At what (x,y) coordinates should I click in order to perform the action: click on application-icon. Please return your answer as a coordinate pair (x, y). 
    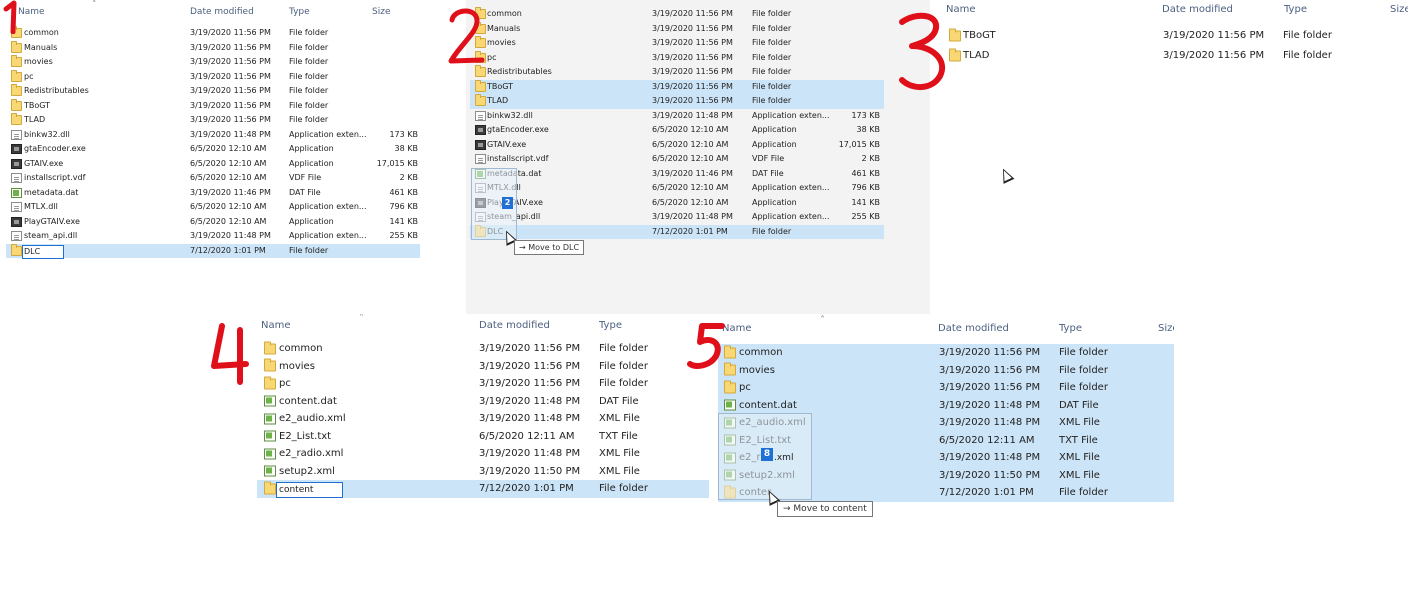
    Looking at the image, I should click on (16, 149).